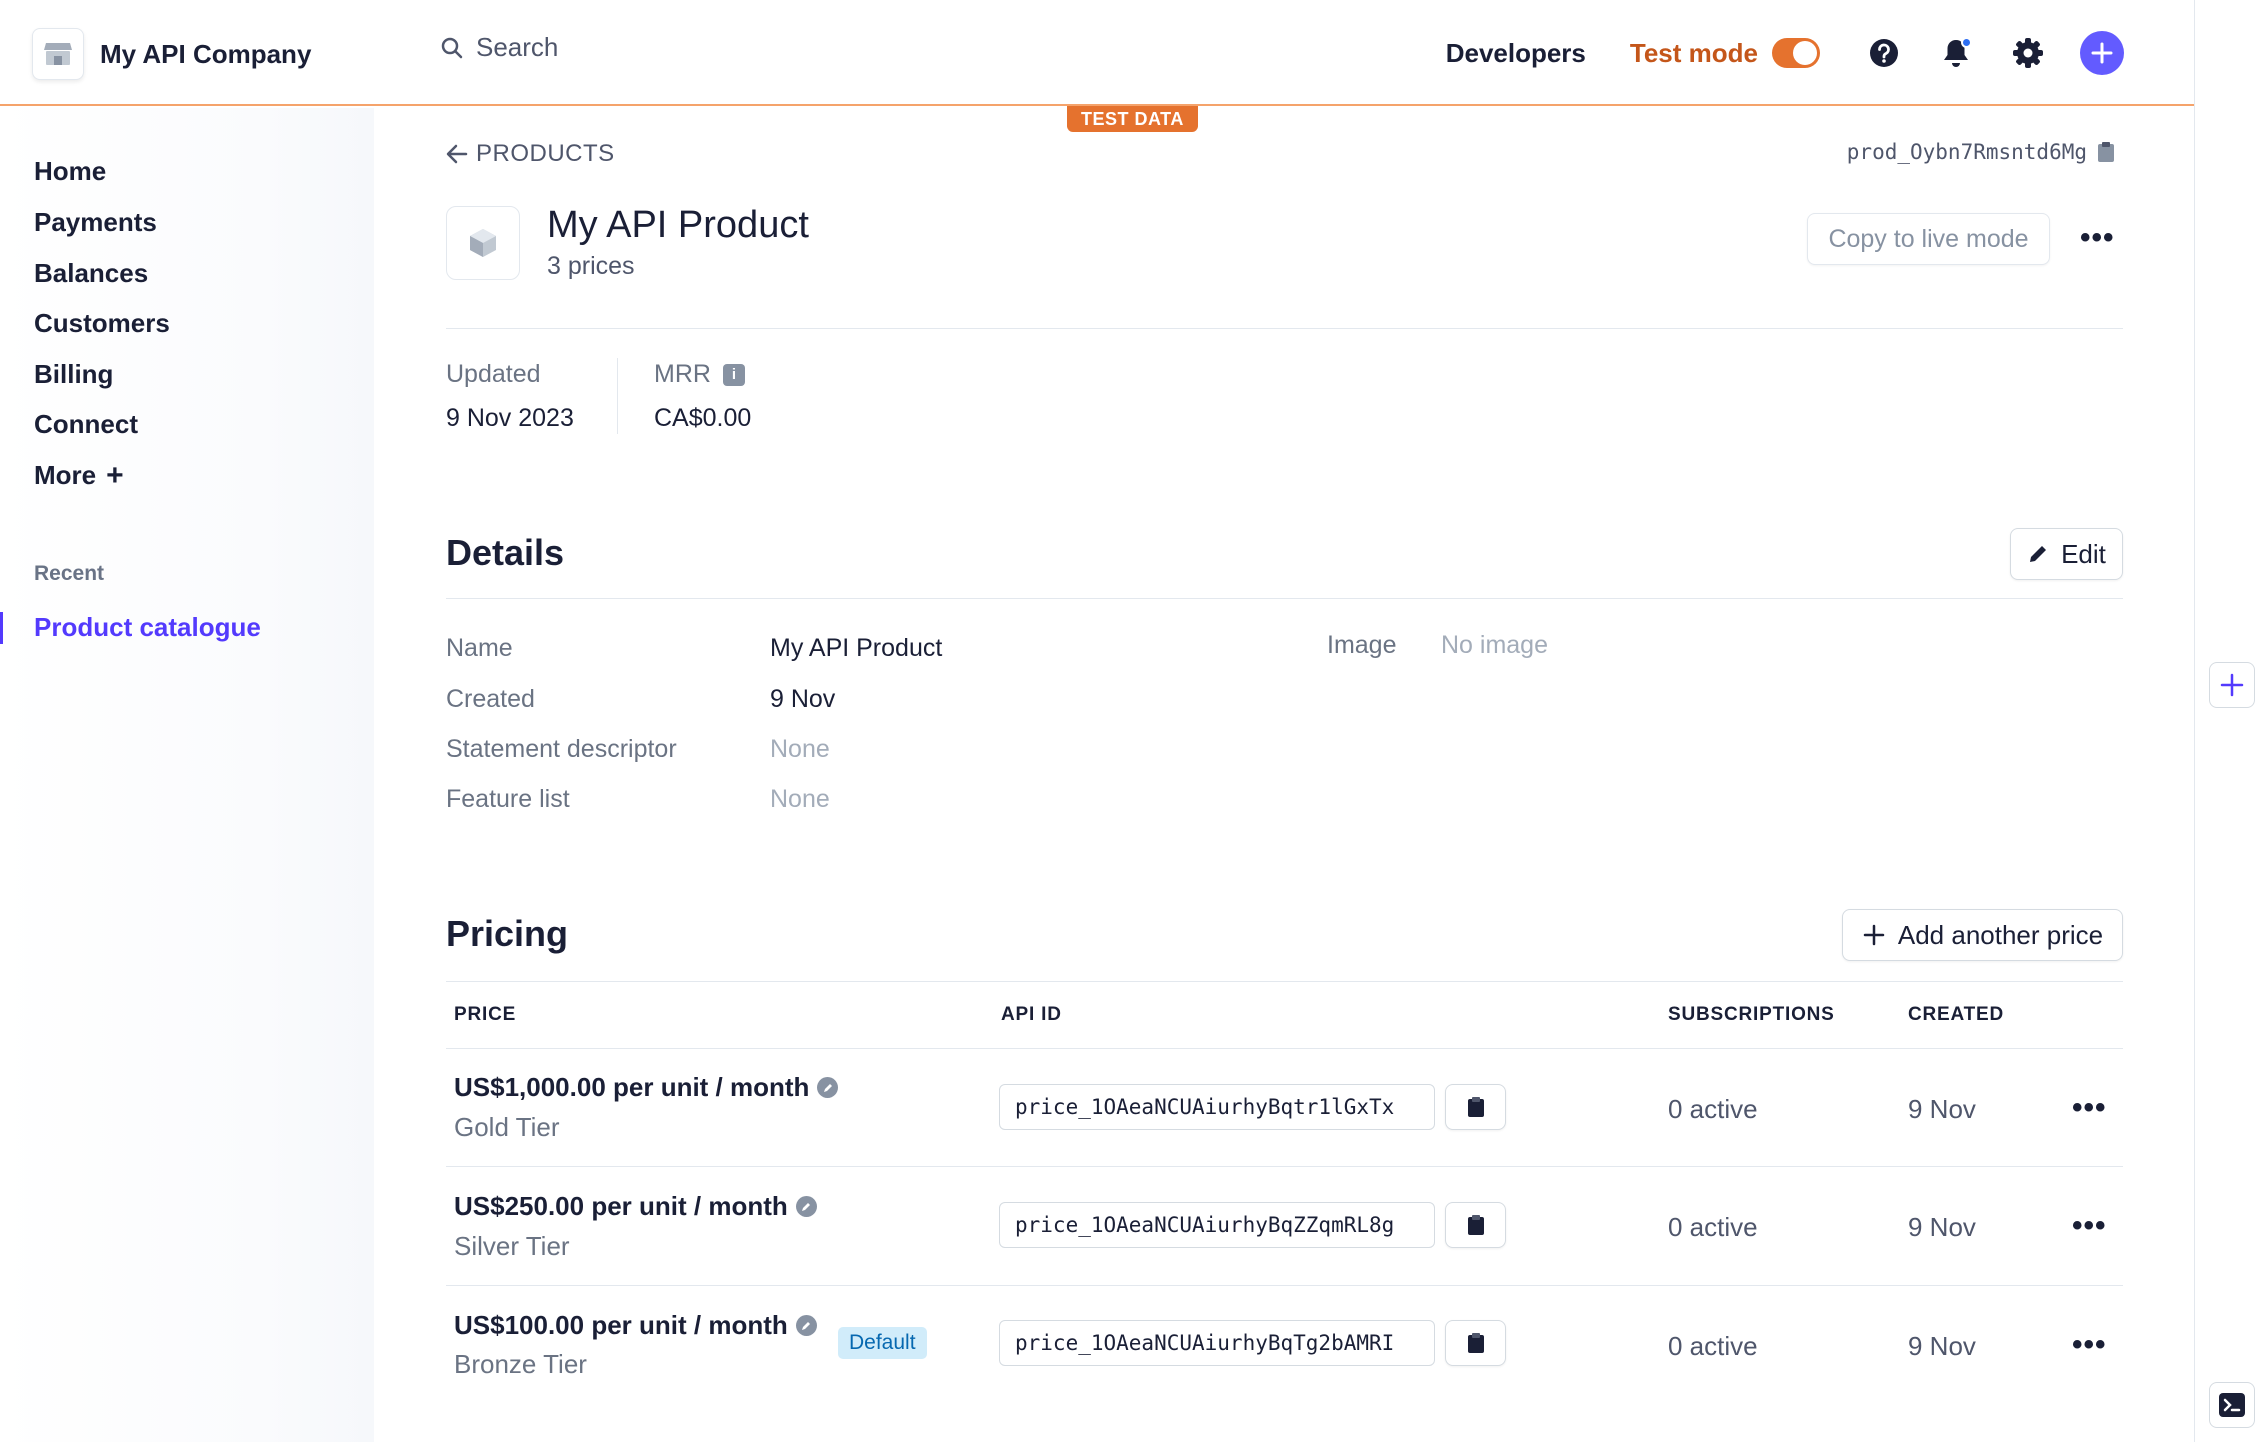 The image size is (2258, 1442). Describe the element at coordinates (1956, 1014) in the screenshot. I see `column-header-created: CREATED` at that location.